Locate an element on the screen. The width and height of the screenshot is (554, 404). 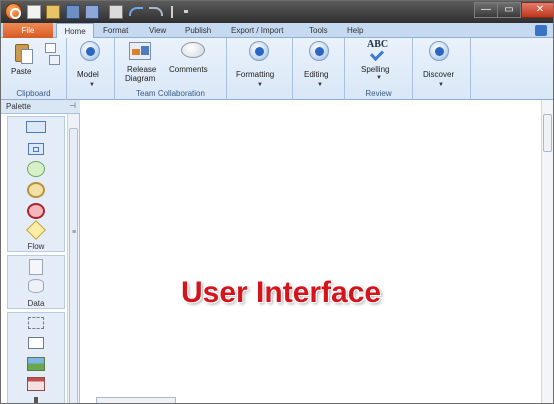
palette-scrollbar: ≡ is located at coordinates (73, 258).